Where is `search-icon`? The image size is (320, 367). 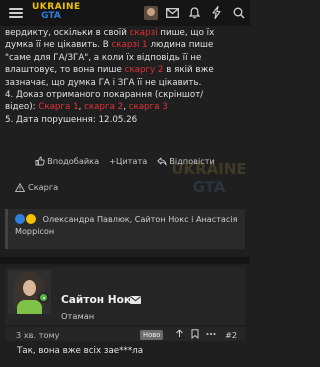 search-icon is located at coordinates (238, 12).